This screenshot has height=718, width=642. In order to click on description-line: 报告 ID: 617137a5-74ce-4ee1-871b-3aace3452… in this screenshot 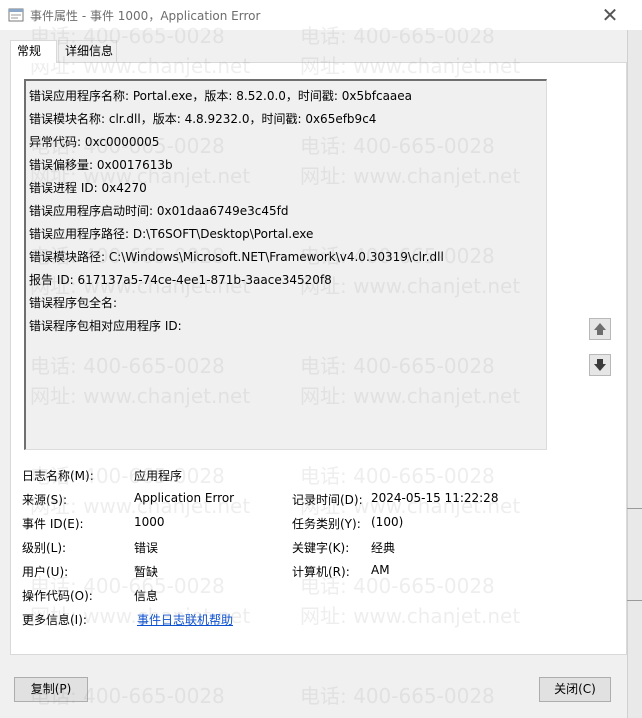, I will do `click(180, 280)`.